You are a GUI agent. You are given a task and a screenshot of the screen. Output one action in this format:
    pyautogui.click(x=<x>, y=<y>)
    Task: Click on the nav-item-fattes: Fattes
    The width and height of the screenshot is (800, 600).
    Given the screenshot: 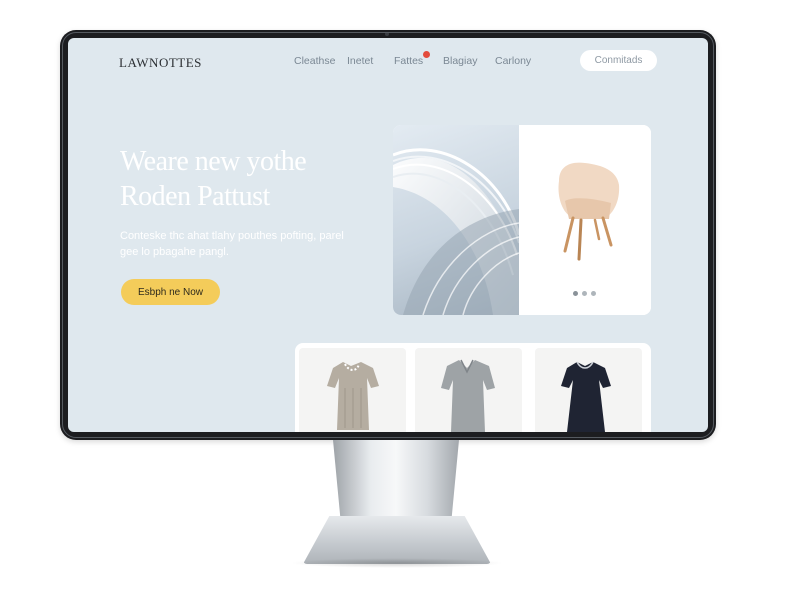 What is the action you would take?
    pyautogui.click(x=412, y=59)
    